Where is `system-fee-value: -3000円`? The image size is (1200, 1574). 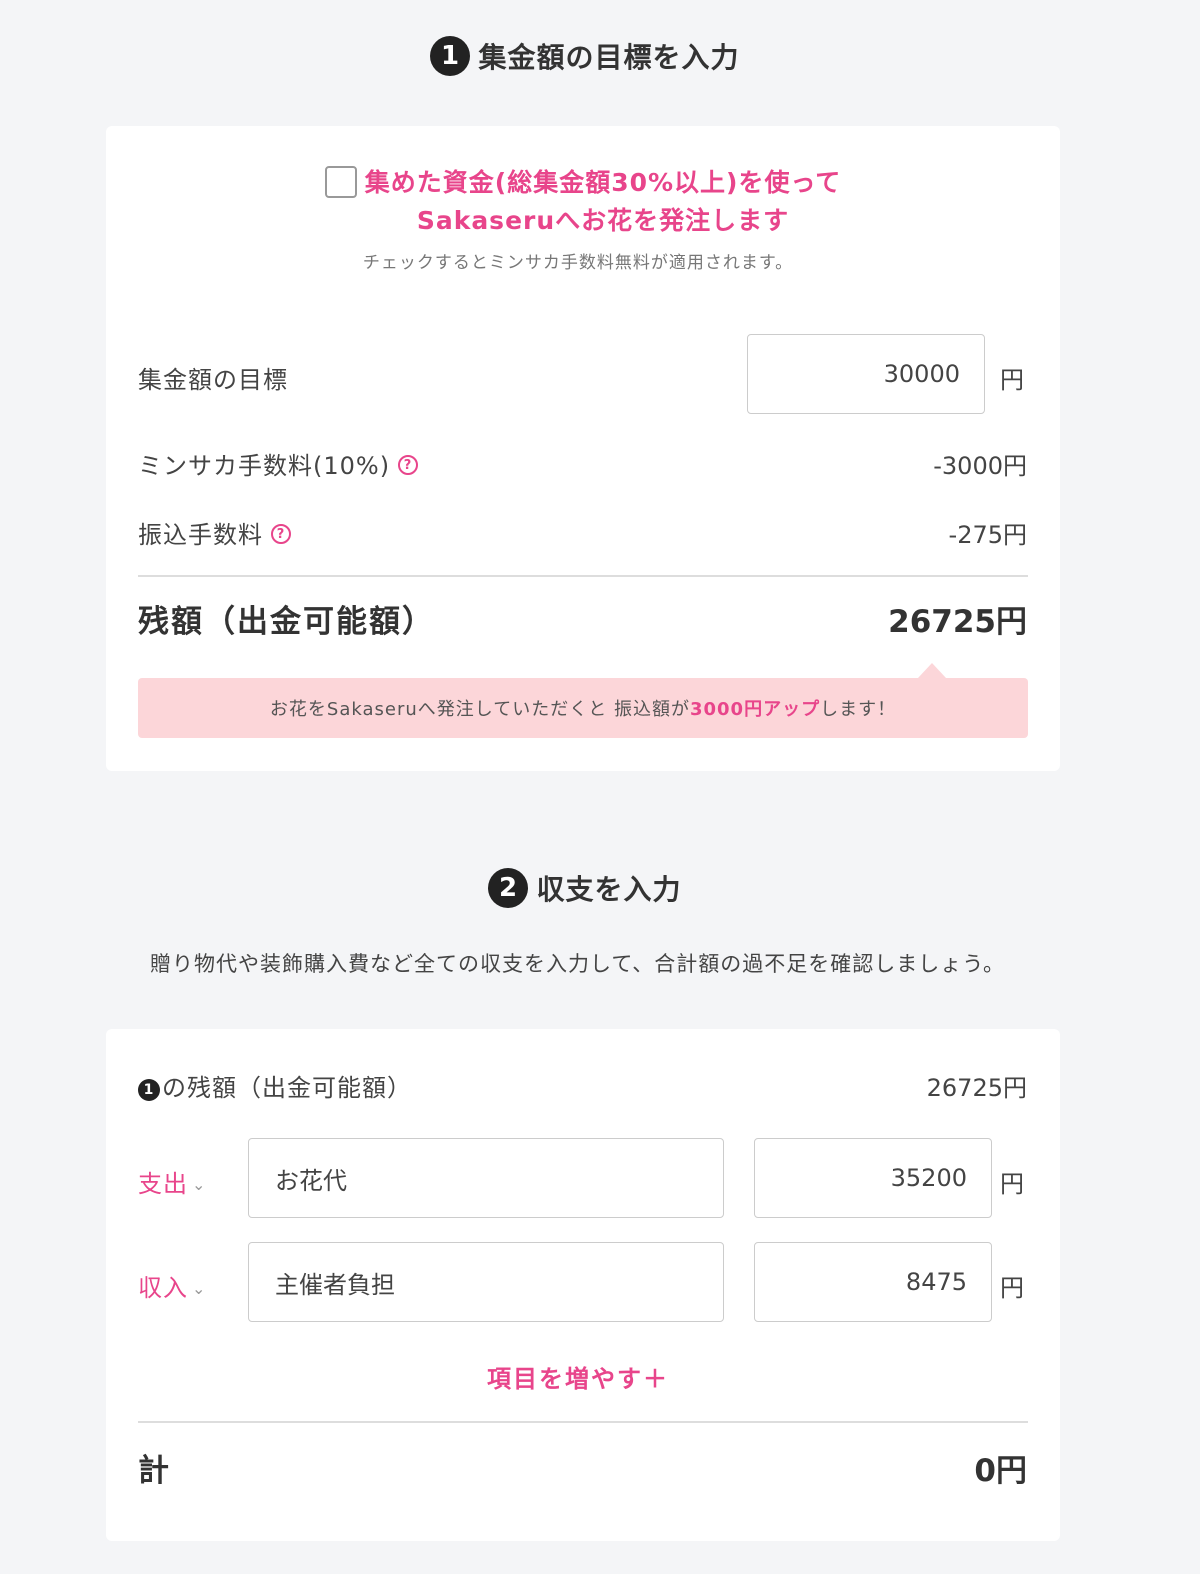
system-fee-value: -3000円 is located at coordinates (980, 466).